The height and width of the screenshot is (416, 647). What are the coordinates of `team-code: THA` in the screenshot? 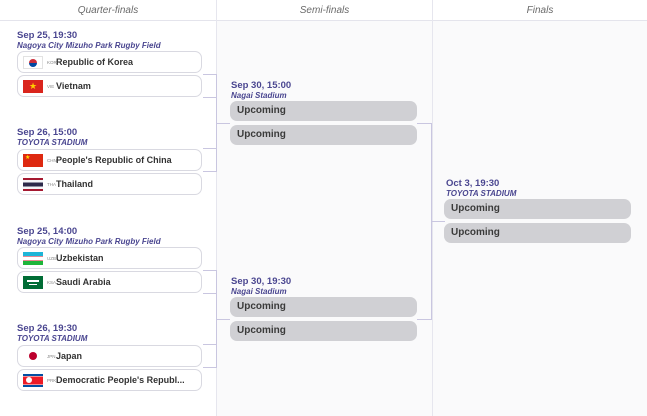 It's located at (51, 184).